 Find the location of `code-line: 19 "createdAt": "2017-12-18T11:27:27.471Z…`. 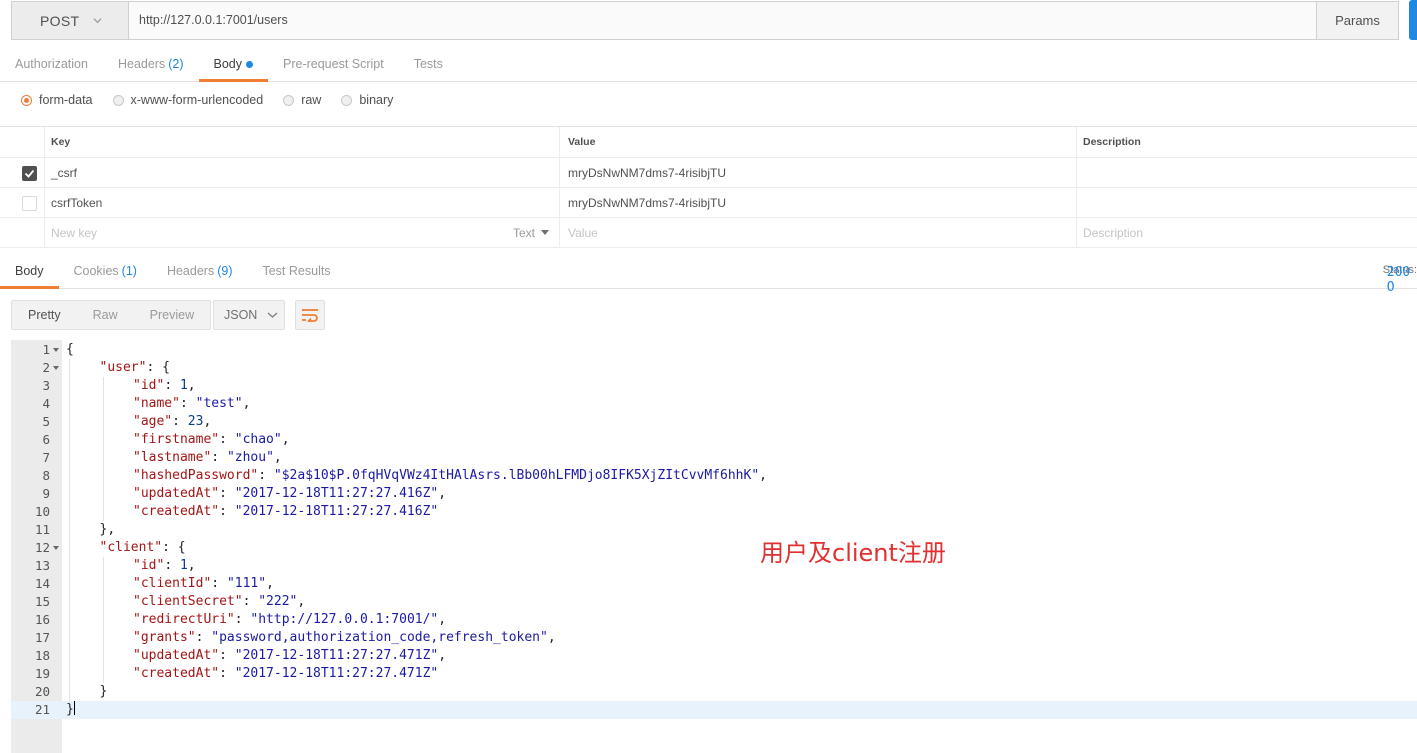

code-line: 19 "createdAt": "2017-12-18T11:27:27.471Z… is located at coordinates (714, 674).